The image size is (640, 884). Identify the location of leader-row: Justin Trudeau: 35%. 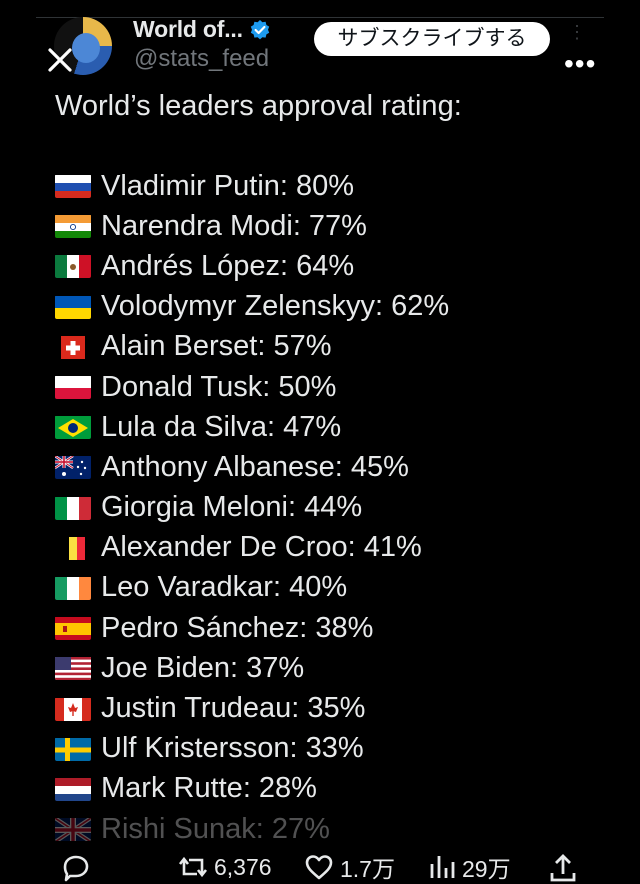
(335, 708).